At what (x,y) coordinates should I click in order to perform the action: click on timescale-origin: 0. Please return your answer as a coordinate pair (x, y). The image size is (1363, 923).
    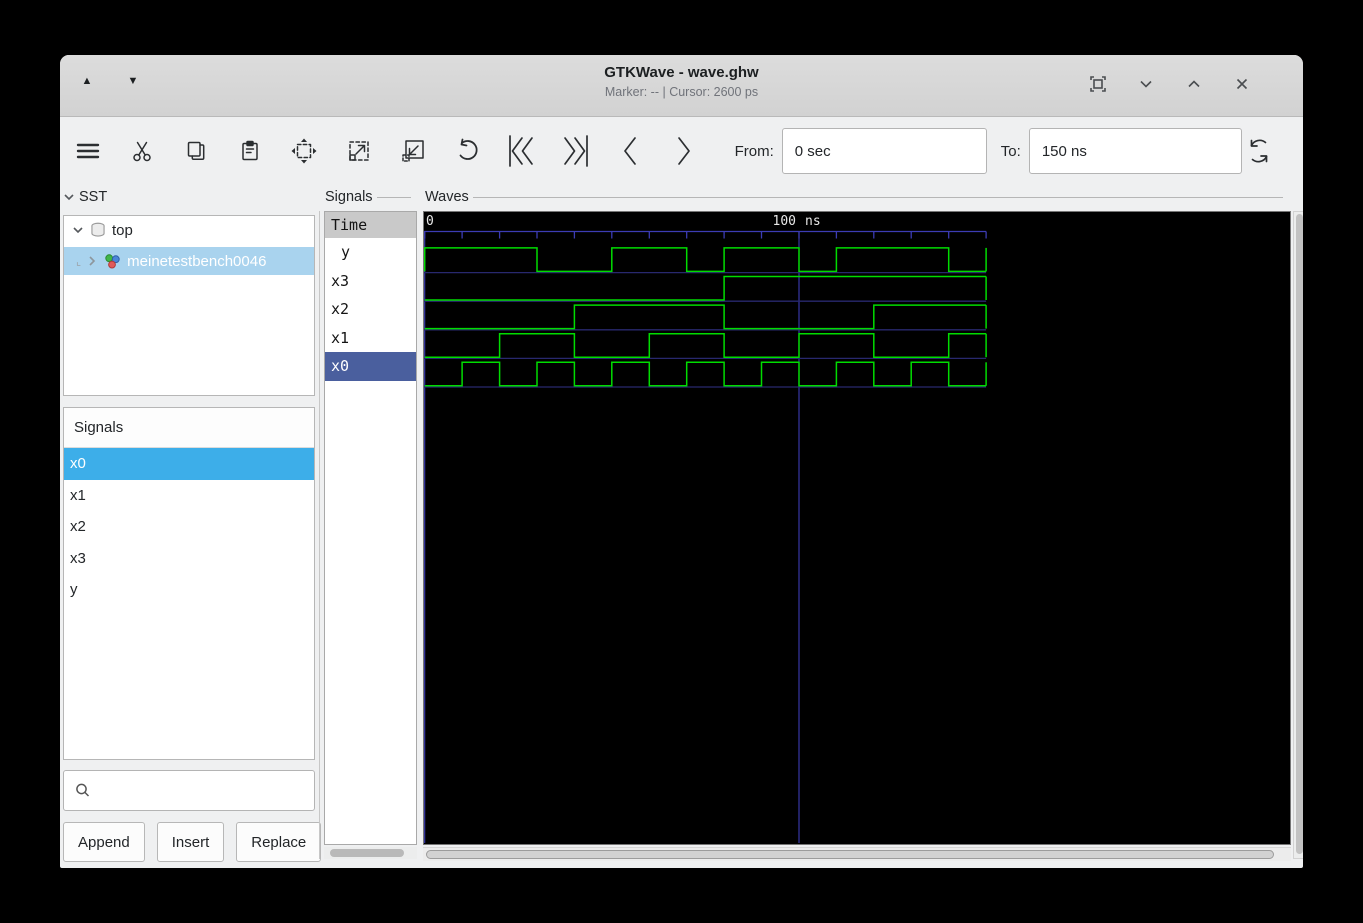
    Looking at the image, I should click on (430, 221).